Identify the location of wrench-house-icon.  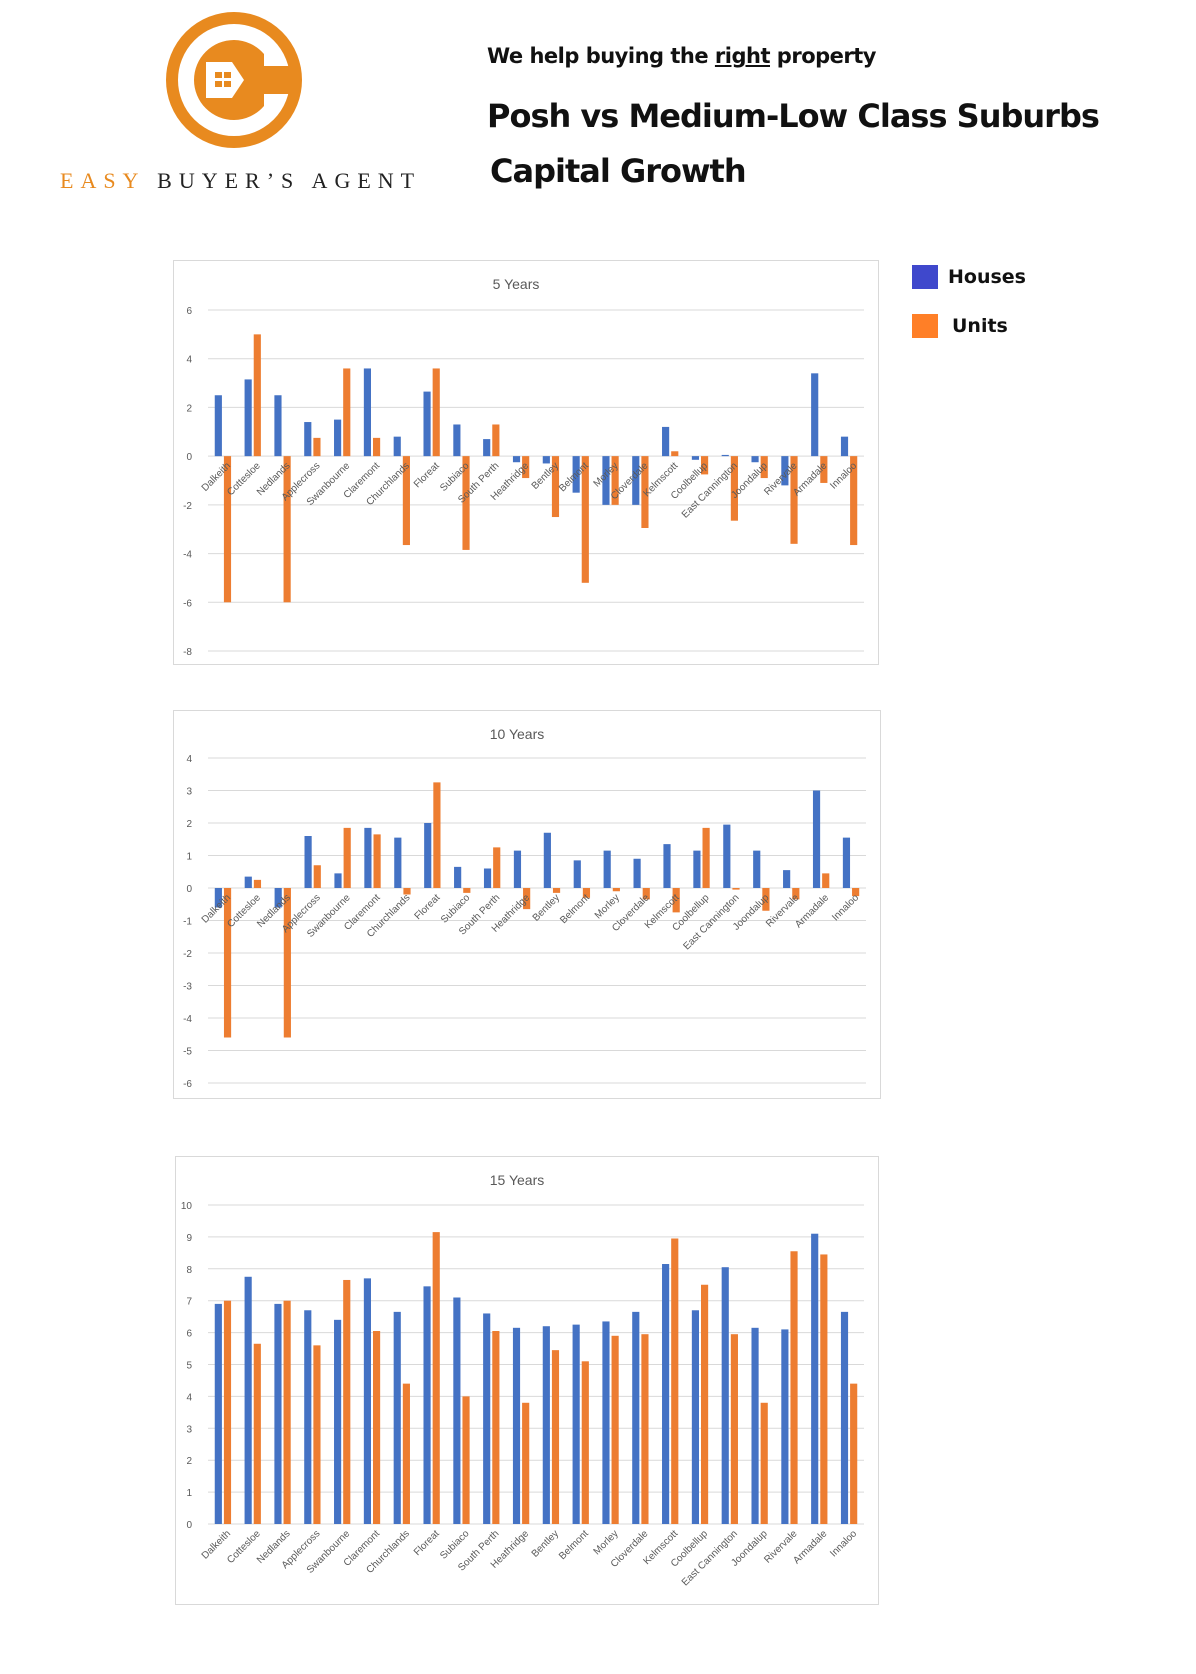
(234, 80).